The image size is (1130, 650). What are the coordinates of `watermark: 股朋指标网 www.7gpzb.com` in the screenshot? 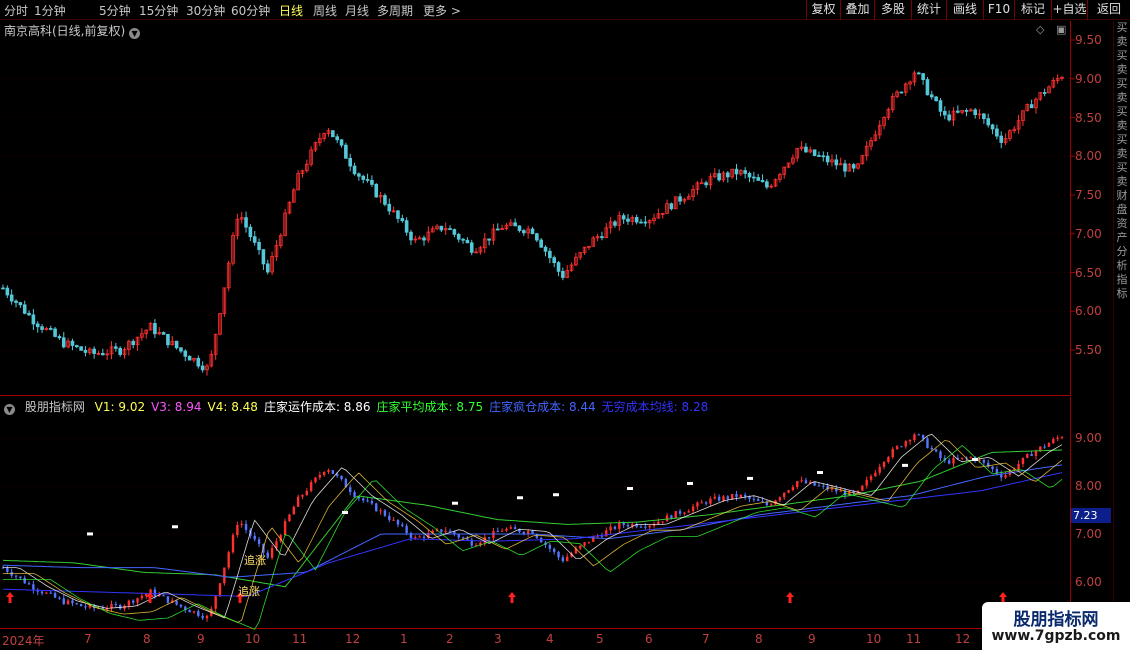 It's located at (1056, 626).